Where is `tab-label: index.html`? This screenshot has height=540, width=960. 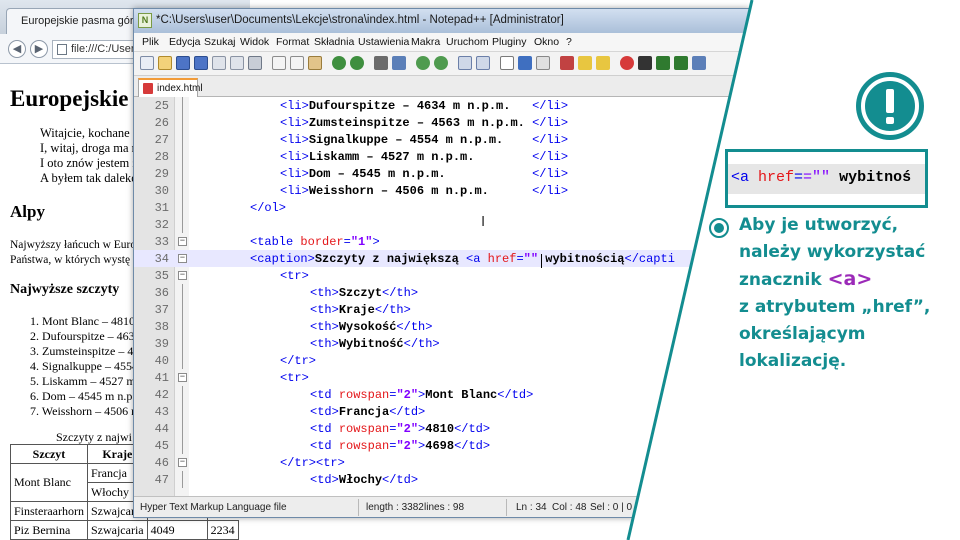 tab-label: index.html is located at coordinates (180, 88).